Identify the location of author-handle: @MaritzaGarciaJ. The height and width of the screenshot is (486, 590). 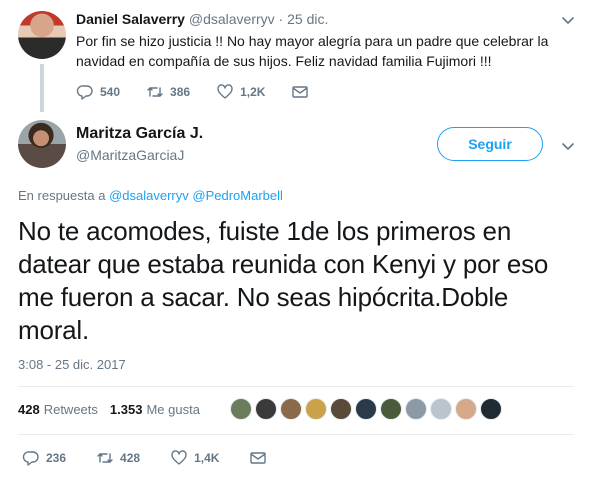
(130, 155).